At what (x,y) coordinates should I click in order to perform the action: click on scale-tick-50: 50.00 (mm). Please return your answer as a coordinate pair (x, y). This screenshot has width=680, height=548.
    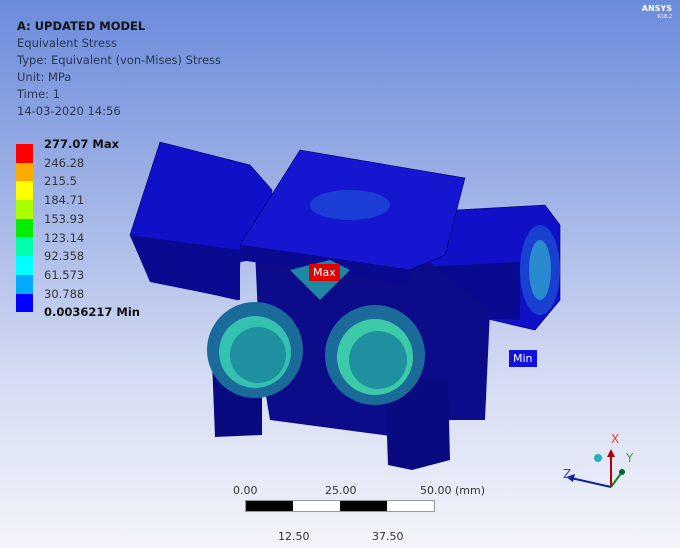
    Looking at the image, I should click on (453, 490).